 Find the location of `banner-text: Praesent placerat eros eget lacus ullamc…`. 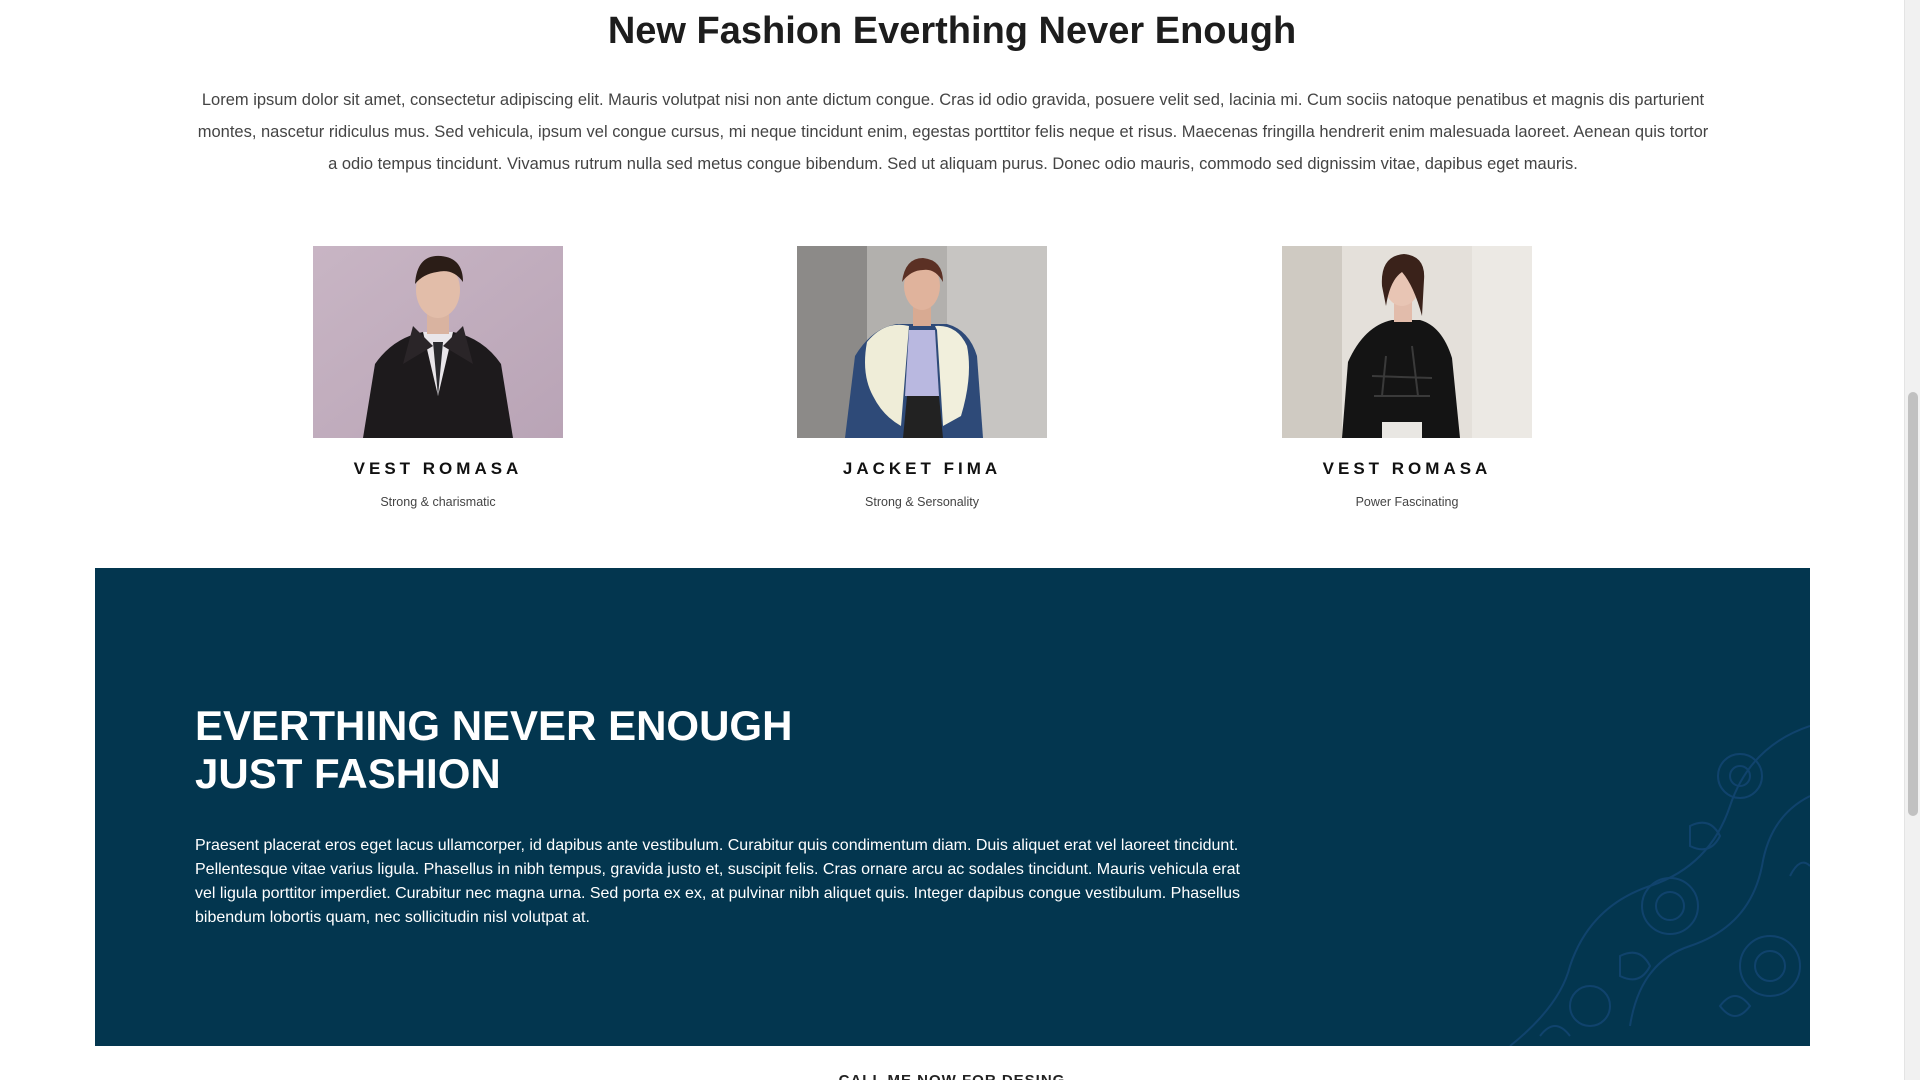

banner-text: Praesent placerat eros eget lacus ullamc… is located at coordinates (718, 881).